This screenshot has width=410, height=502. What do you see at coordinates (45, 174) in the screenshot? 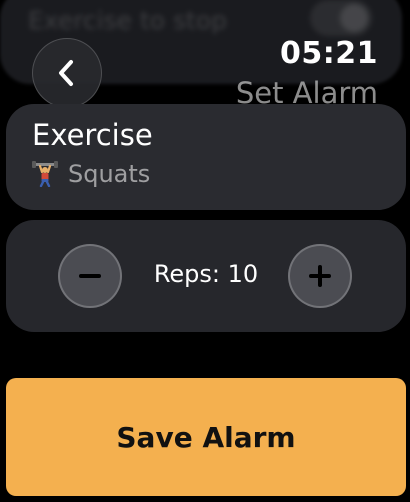
I see `weightlifter-icon` at bounding box center [45, 174].